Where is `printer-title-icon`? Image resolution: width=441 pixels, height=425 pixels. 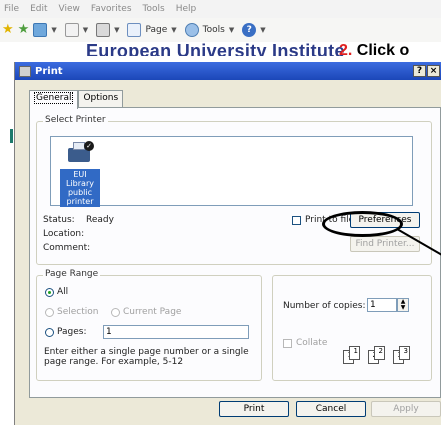
printer-title-icon is located at coordinates (25, 71).